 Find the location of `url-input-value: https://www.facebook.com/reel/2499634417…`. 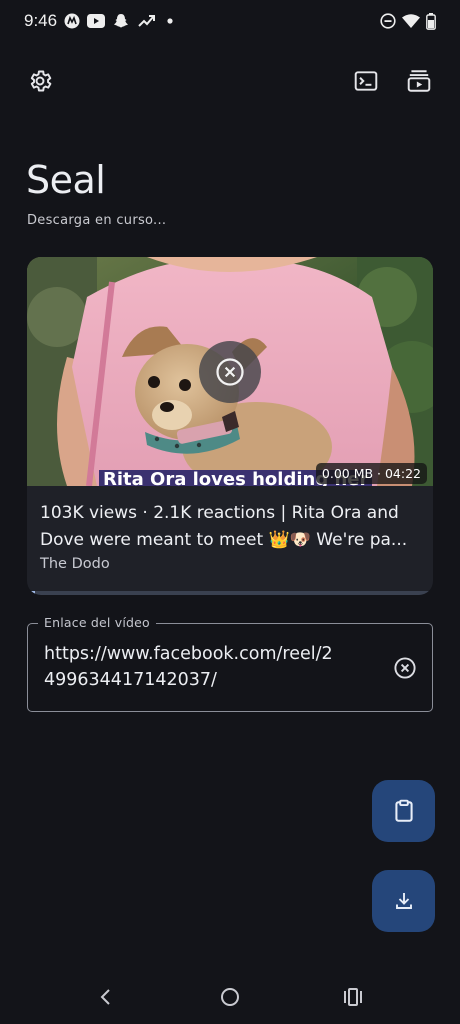

url-input-value: https://www.facebook.com/reel/2499634417… is located at coordinates (189, 667).